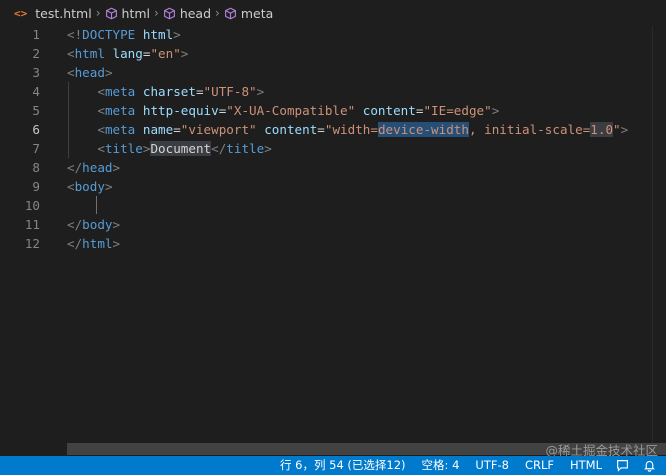 The width and height of the screenshot is (666, 475). I want to click on text-cursor, so click(96, 205).